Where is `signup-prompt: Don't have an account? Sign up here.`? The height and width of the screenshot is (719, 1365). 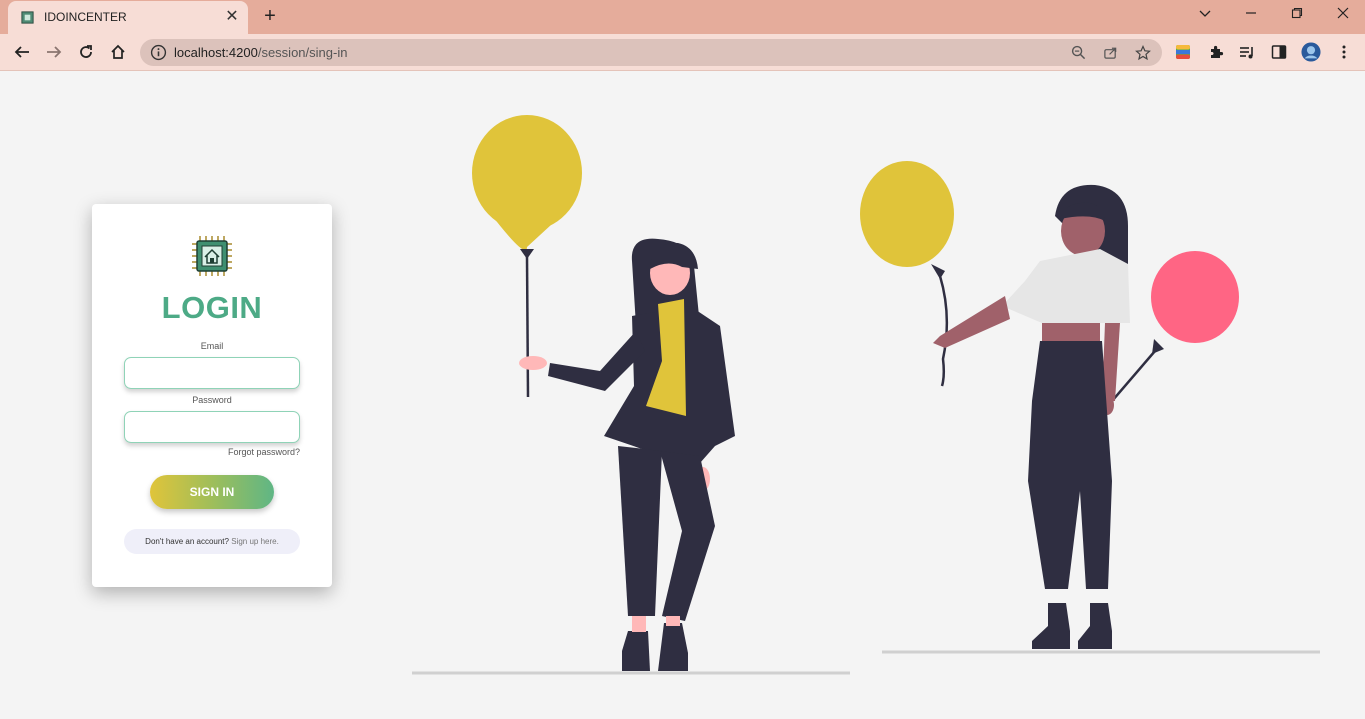 signup-prompt: Don't have an account? Sign up here. is located at coordinates (212, 541).